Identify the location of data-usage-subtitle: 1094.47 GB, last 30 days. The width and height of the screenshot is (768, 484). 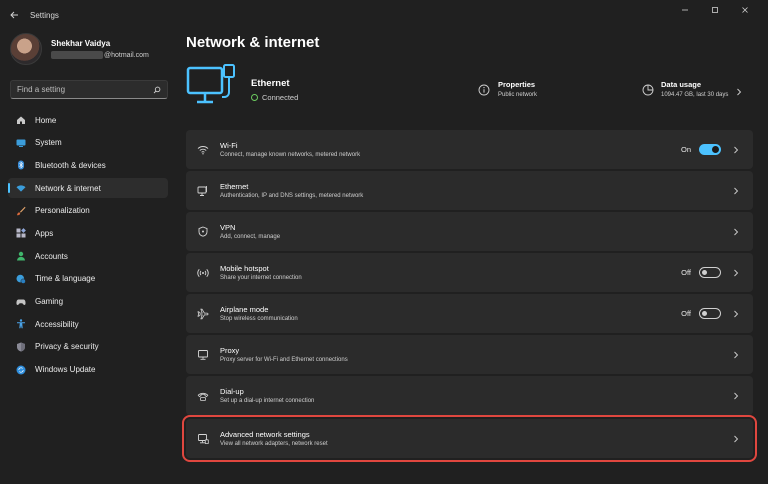
(695, 95).